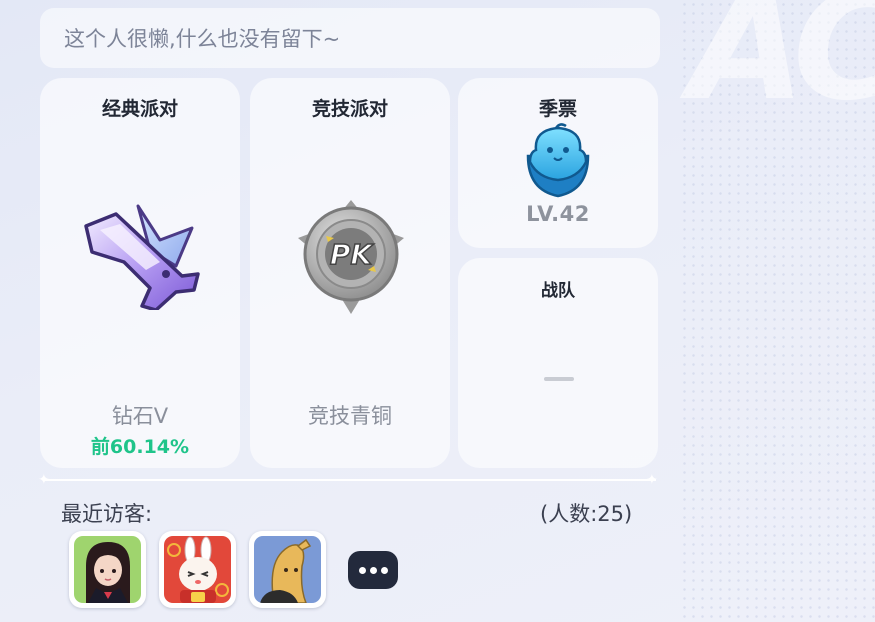 This screenshot has width=875, height=622. What do you see at coordinates (350, 416) in the screenshot?
I see `ranked-rank-name: 竞技青铜` at bounding box center [350, 416].